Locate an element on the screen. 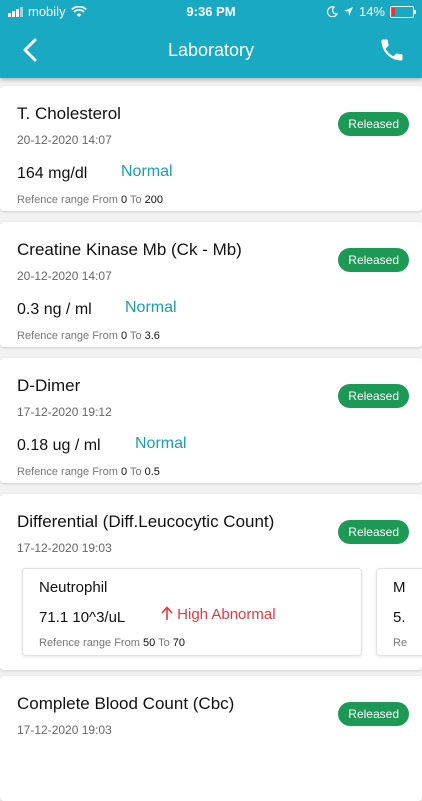  component-result: High Abnormal is located at coordinates (226, 614).